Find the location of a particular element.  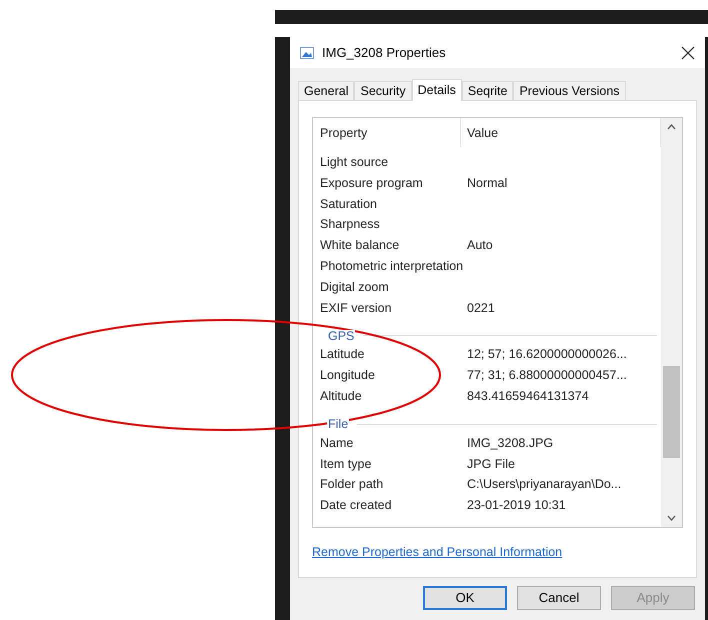

group-header: File is located at coordinates (338, 424).